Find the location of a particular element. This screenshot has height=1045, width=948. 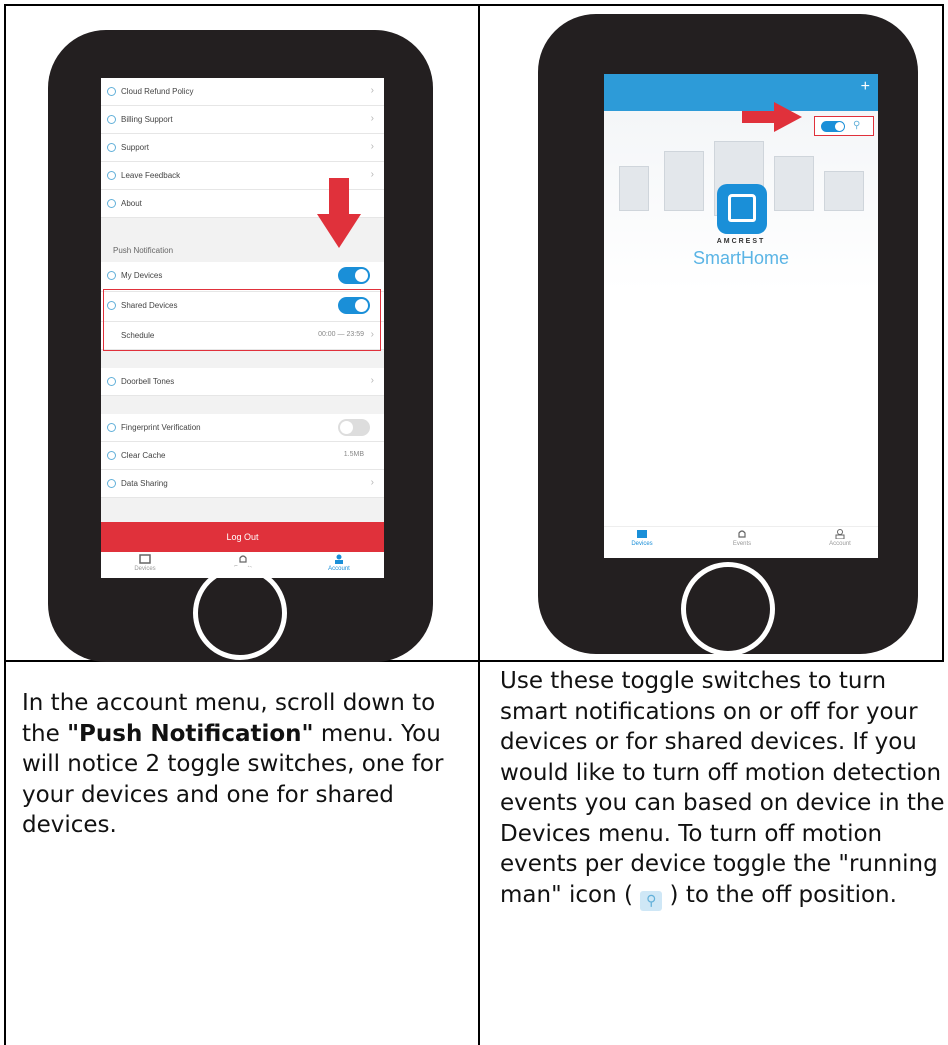

toggle-highlight-box is located at coordinates (242, 320).